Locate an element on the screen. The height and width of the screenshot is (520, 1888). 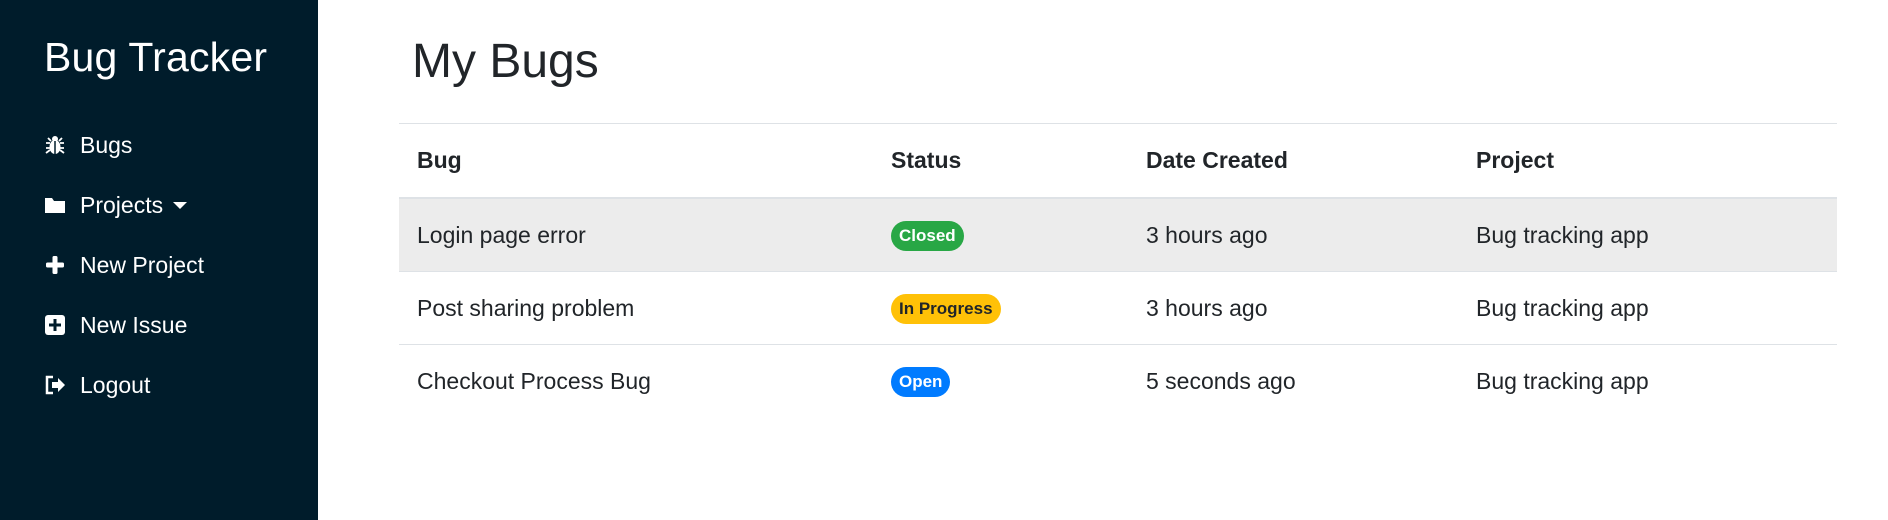
sidebar-item-new-issue: New Issue is located at coordinates (159, 325).